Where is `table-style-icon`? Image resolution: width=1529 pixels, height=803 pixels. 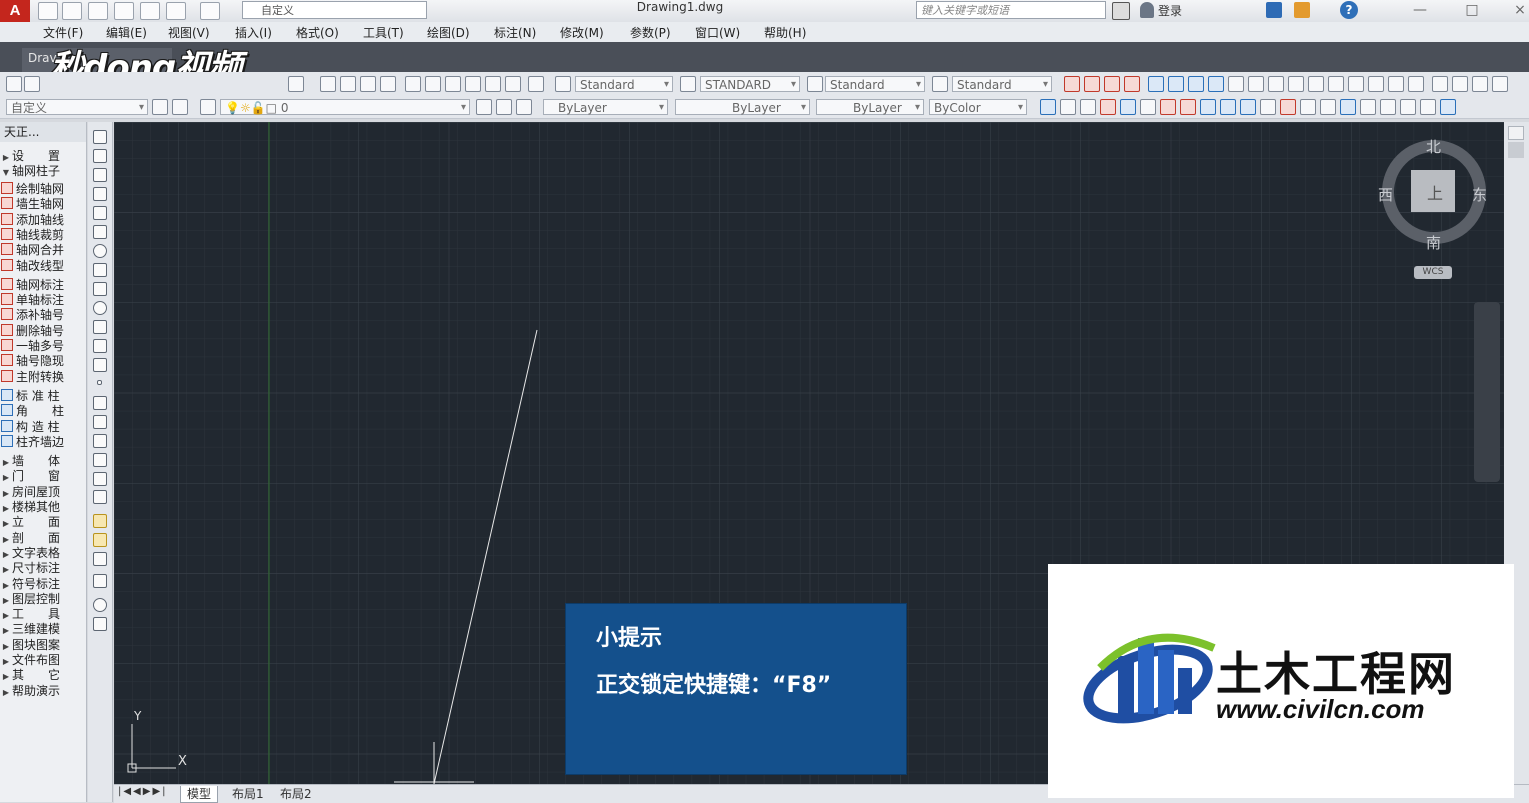 table-style-icon is located at coordinates (815, 84).